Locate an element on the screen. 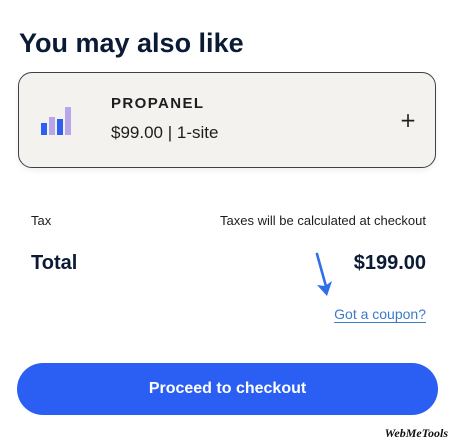  watermark: WebMeTools is located at coordinates (416, 433).